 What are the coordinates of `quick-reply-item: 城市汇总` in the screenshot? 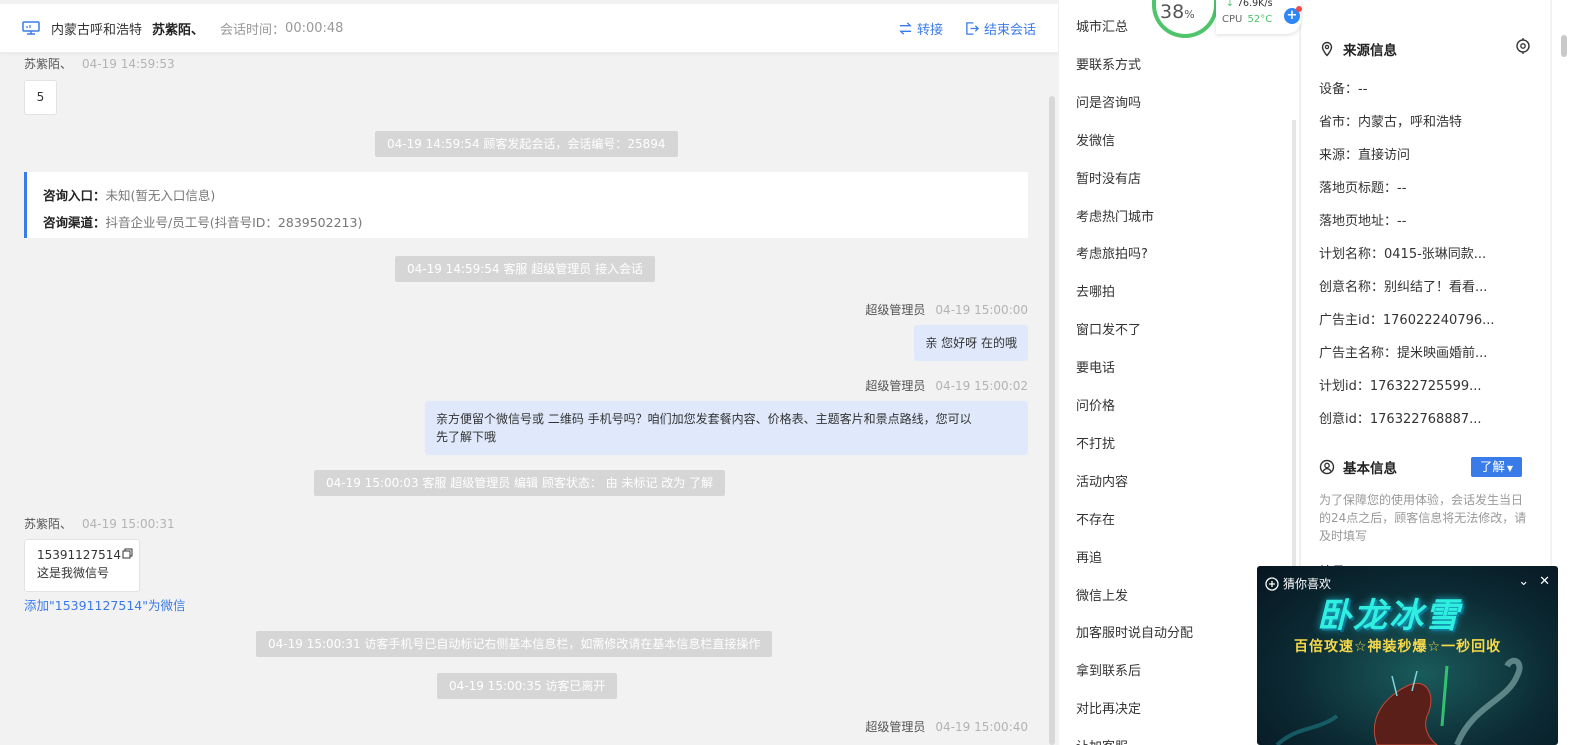 It's located at (1102, 25).